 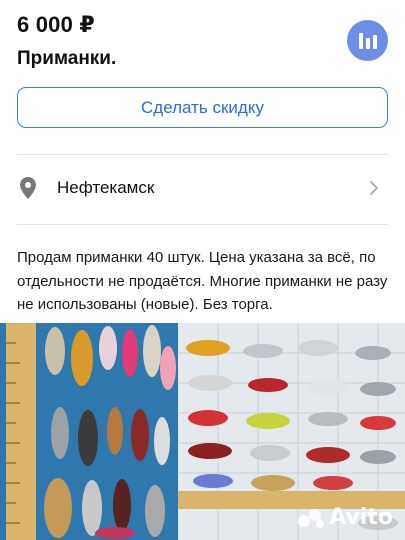 What do you see at coordinates (202, 107) in the screenshot?
I see `make-discount-button: Сделать скидку` at bounding box center [202, 107].